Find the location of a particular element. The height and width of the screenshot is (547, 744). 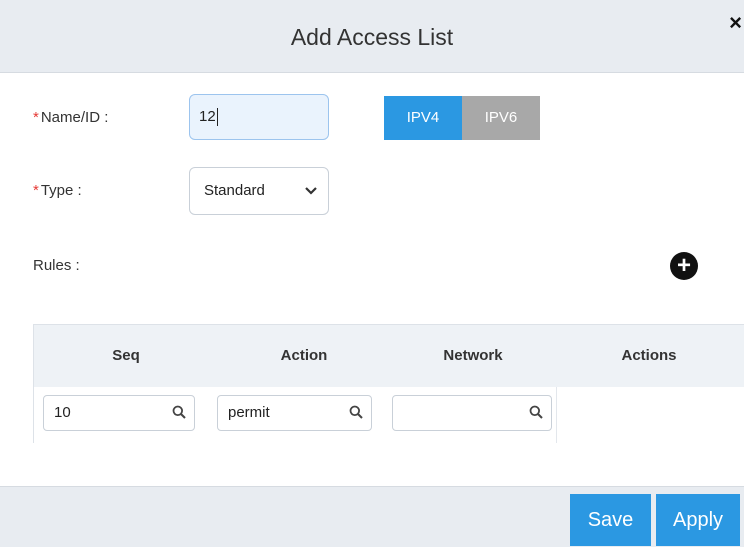

name-id-value: 12 is located at coordinates (207, 116).